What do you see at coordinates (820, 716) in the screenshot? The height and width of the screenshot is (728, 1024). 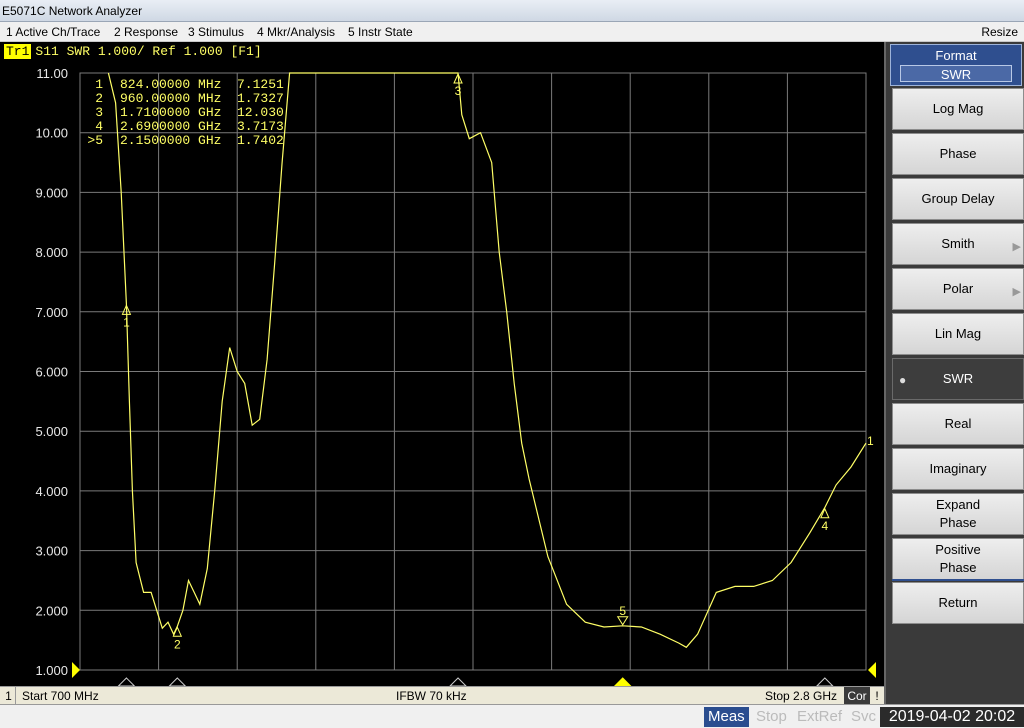 I see `extref-indicator: ExtRef` at bounding box center [820, 716].